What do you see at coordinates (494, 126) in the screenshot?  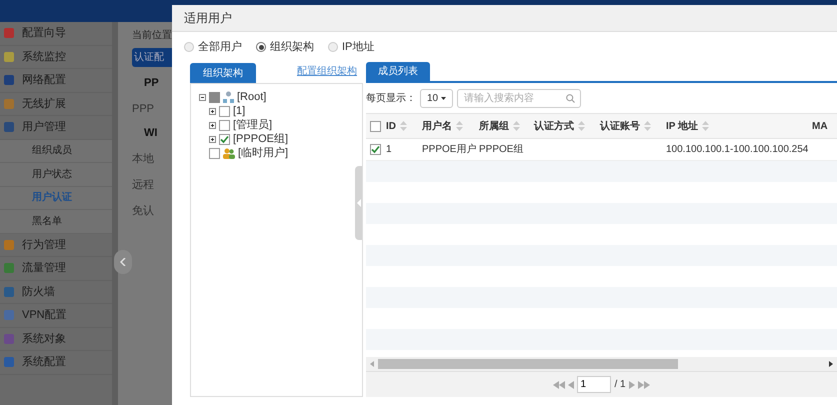 I see `column-header: 所属组` at bounding box center [494, 126].